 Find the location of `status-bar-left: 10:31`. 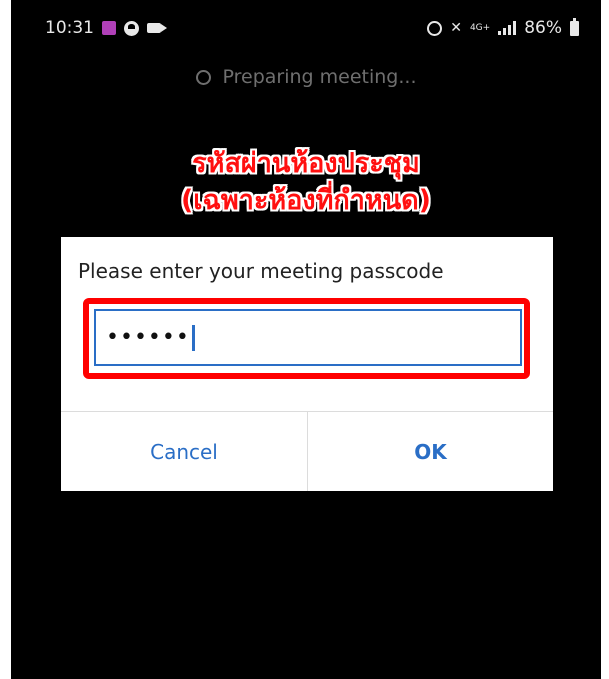

status-bar-left: 10:31 is located at coordinates (106, 28).